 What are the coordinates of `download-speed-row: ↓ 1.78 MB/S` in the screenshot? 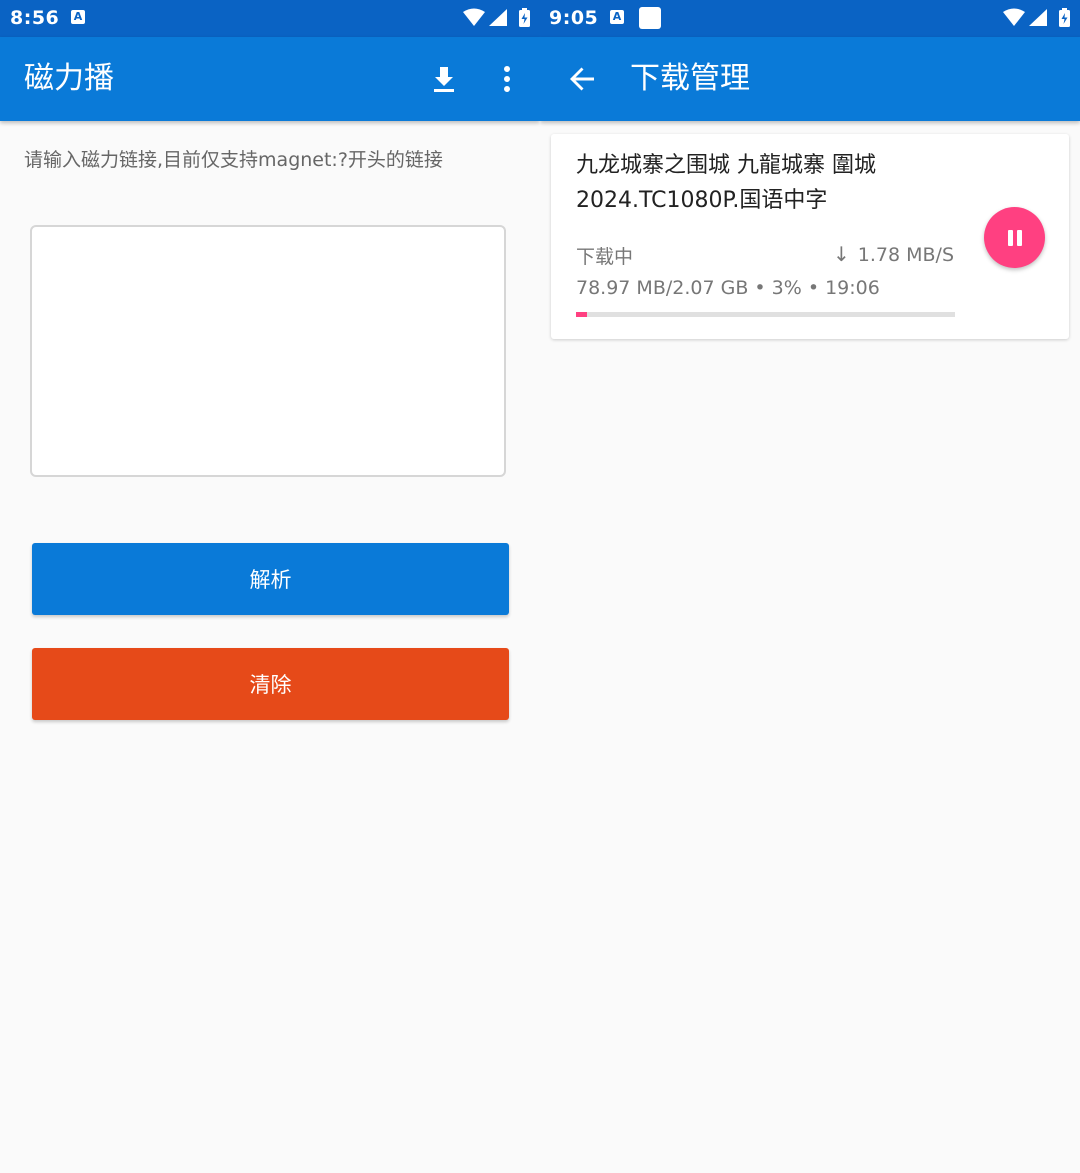 It's located at (892, 254).